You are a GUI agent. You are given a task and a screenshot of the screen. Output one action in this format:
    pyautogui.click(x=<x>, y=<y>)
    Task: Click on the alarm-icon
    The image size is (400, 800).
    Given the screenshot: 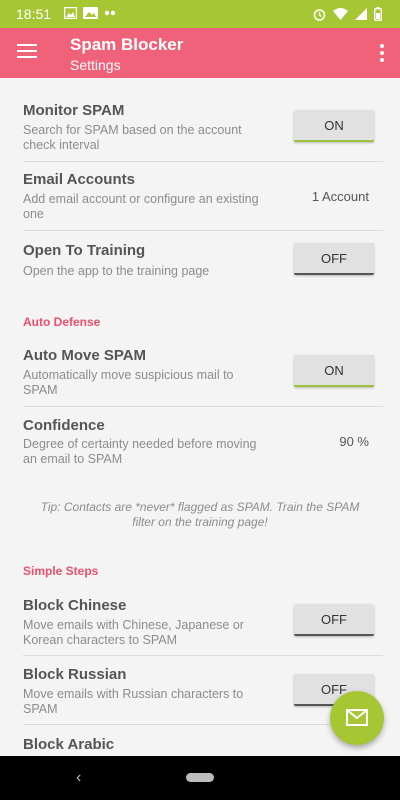 What is the action you would take?
    pyautogui.click(x=319, y=14)
    